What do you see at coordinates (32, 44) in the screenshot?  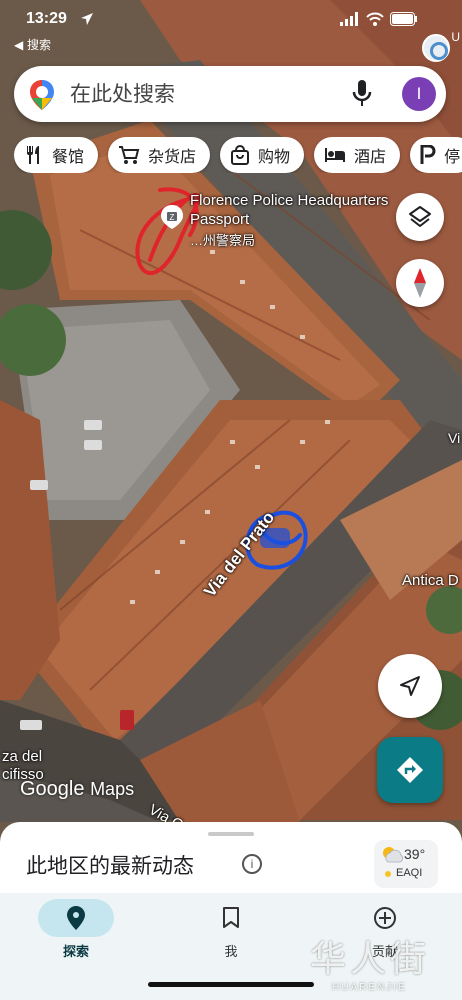 I see `back-to-app-link: ◀ 搜索` at bounding box center [32, 44].